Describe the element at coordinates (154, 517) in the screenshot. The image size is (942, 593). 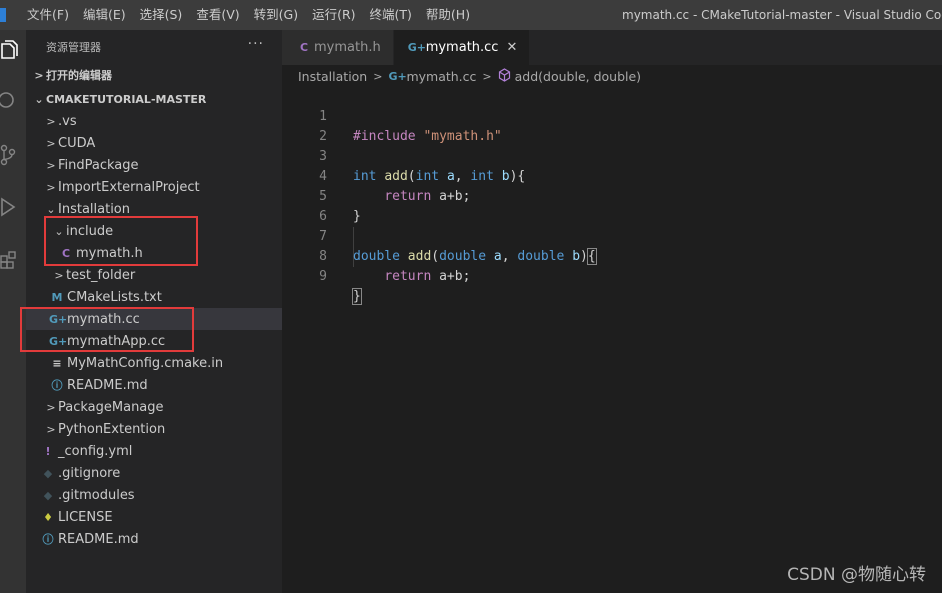
I see `tree-file-license: ♦ LICENSE` at that location.